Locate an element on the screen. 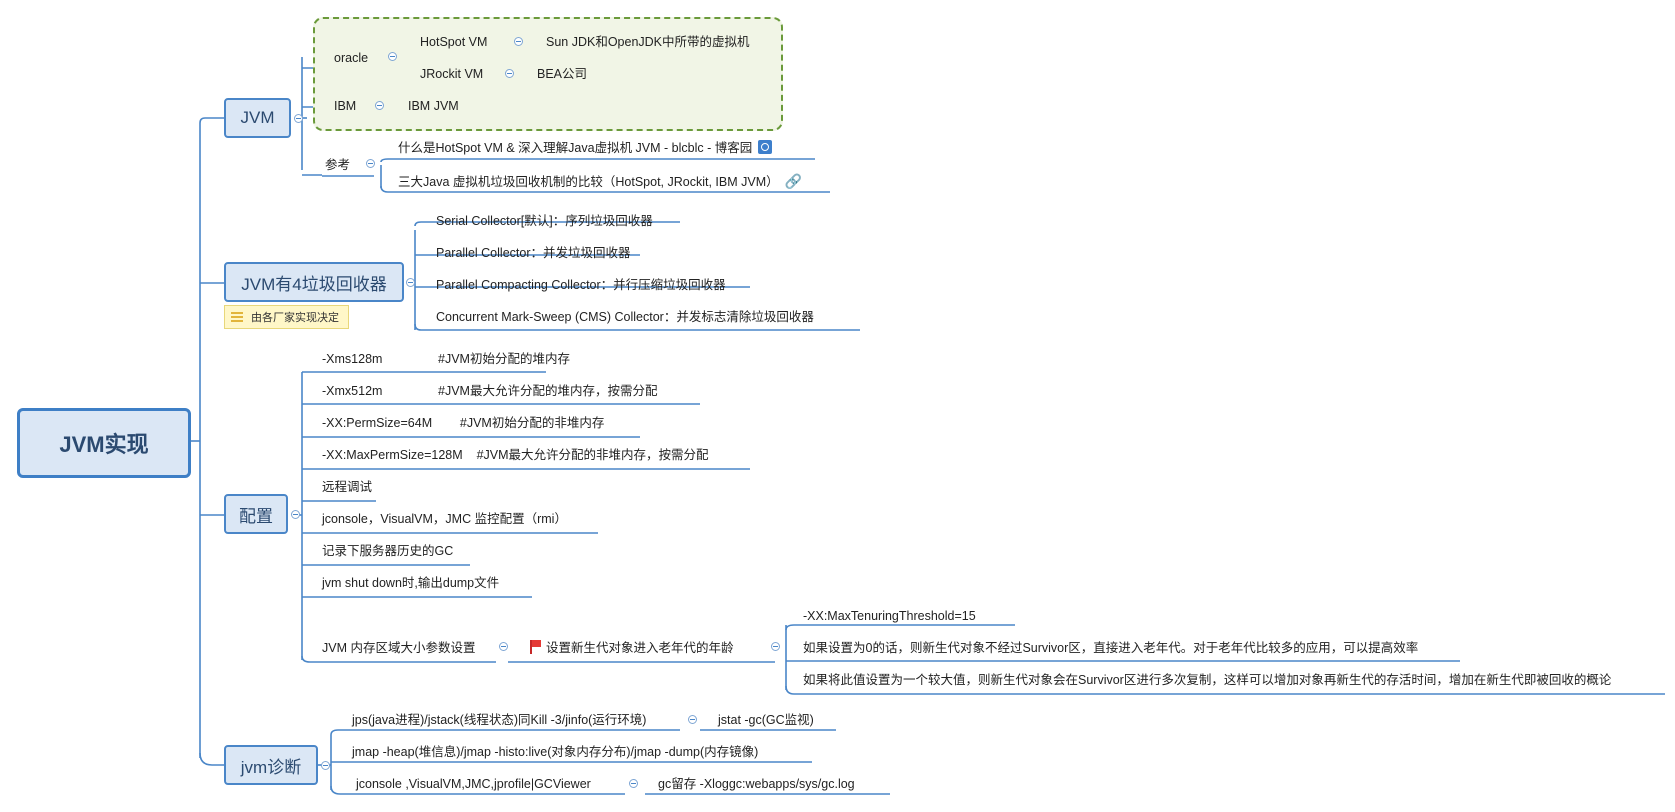 This screenshot has height=812, width=1675. collapse-config-icon is located at coordinates (295, 514).